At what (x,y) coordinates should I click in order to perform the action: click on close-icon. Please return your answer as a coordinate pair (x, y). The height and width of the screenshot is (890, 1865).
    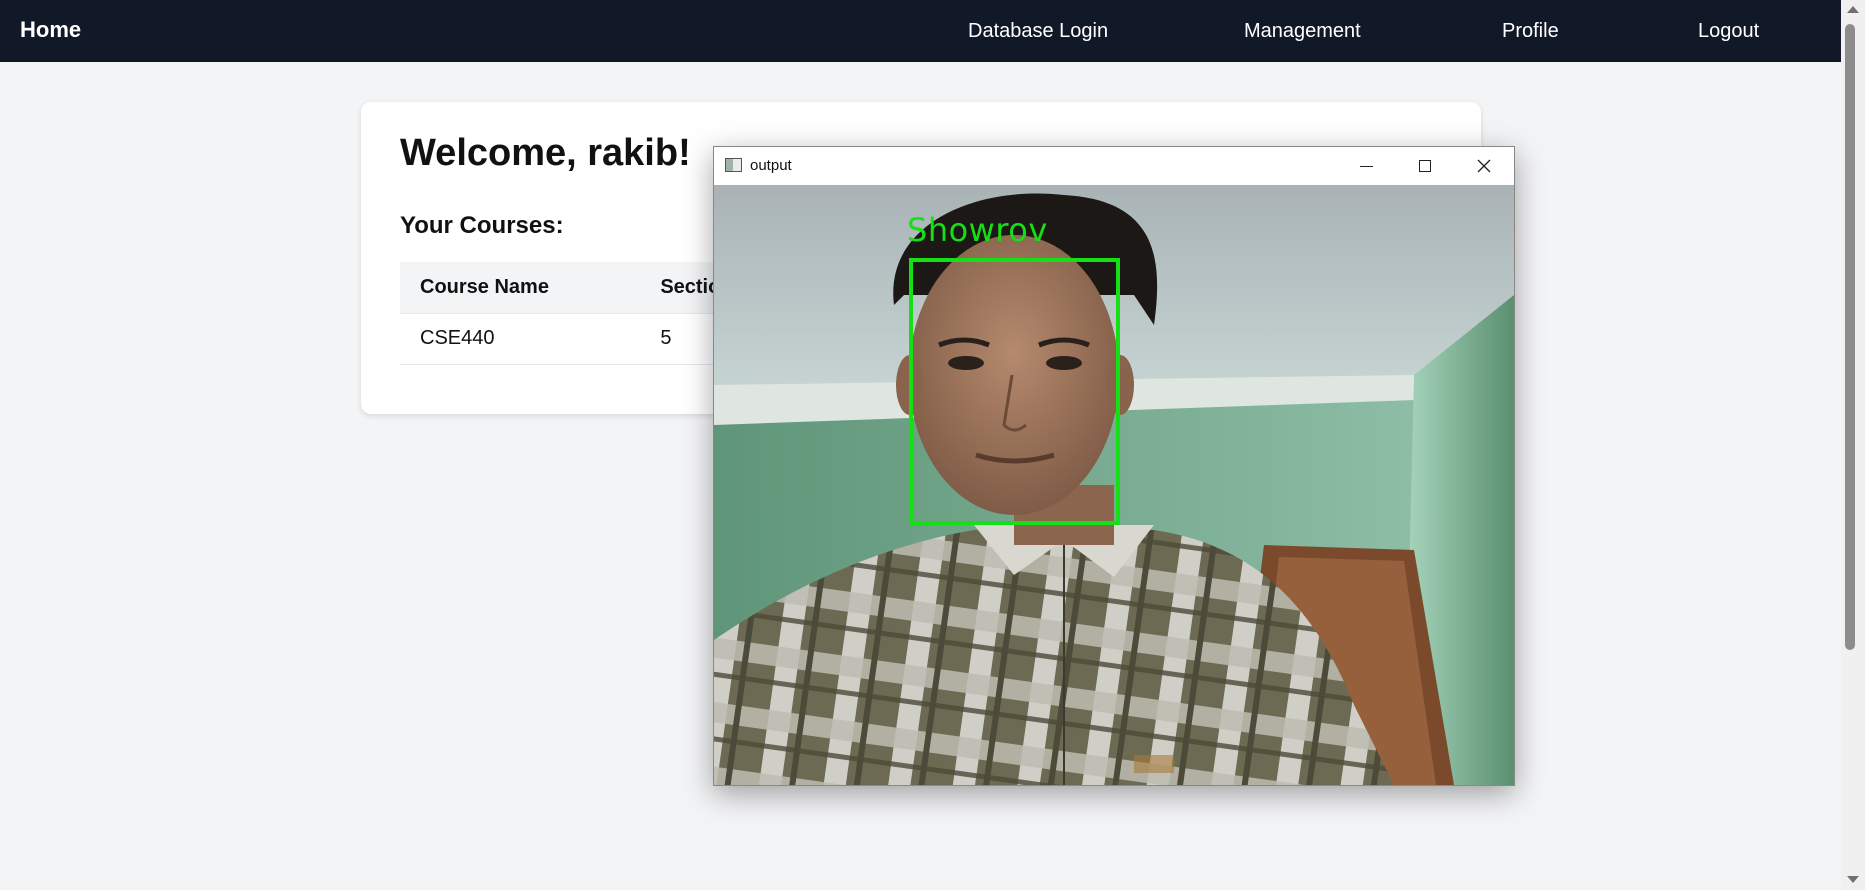
    Looking at the image, I should click on (1484, 166).